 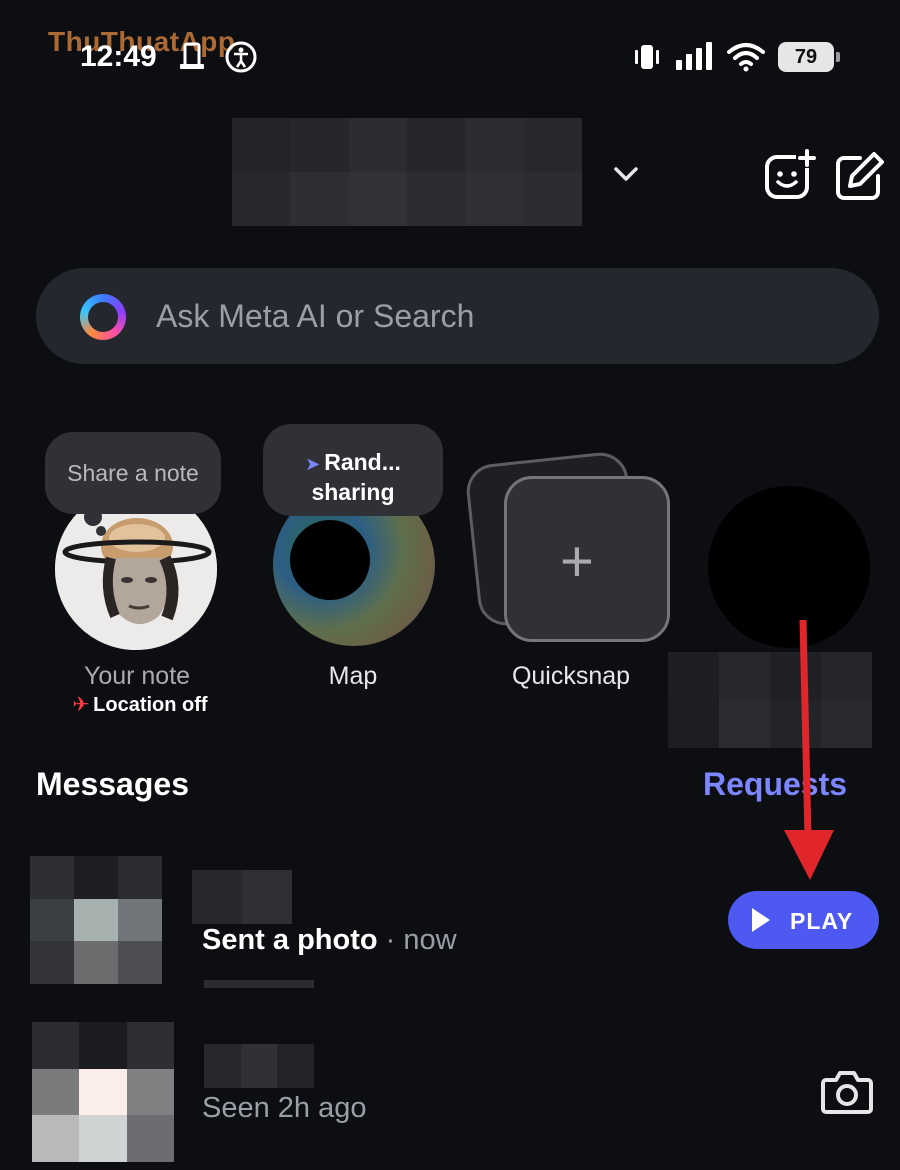 What do you see at coordinates (353, 676) in the screenshot?
I see `map-label: Map` at bounding box center [353, 676].